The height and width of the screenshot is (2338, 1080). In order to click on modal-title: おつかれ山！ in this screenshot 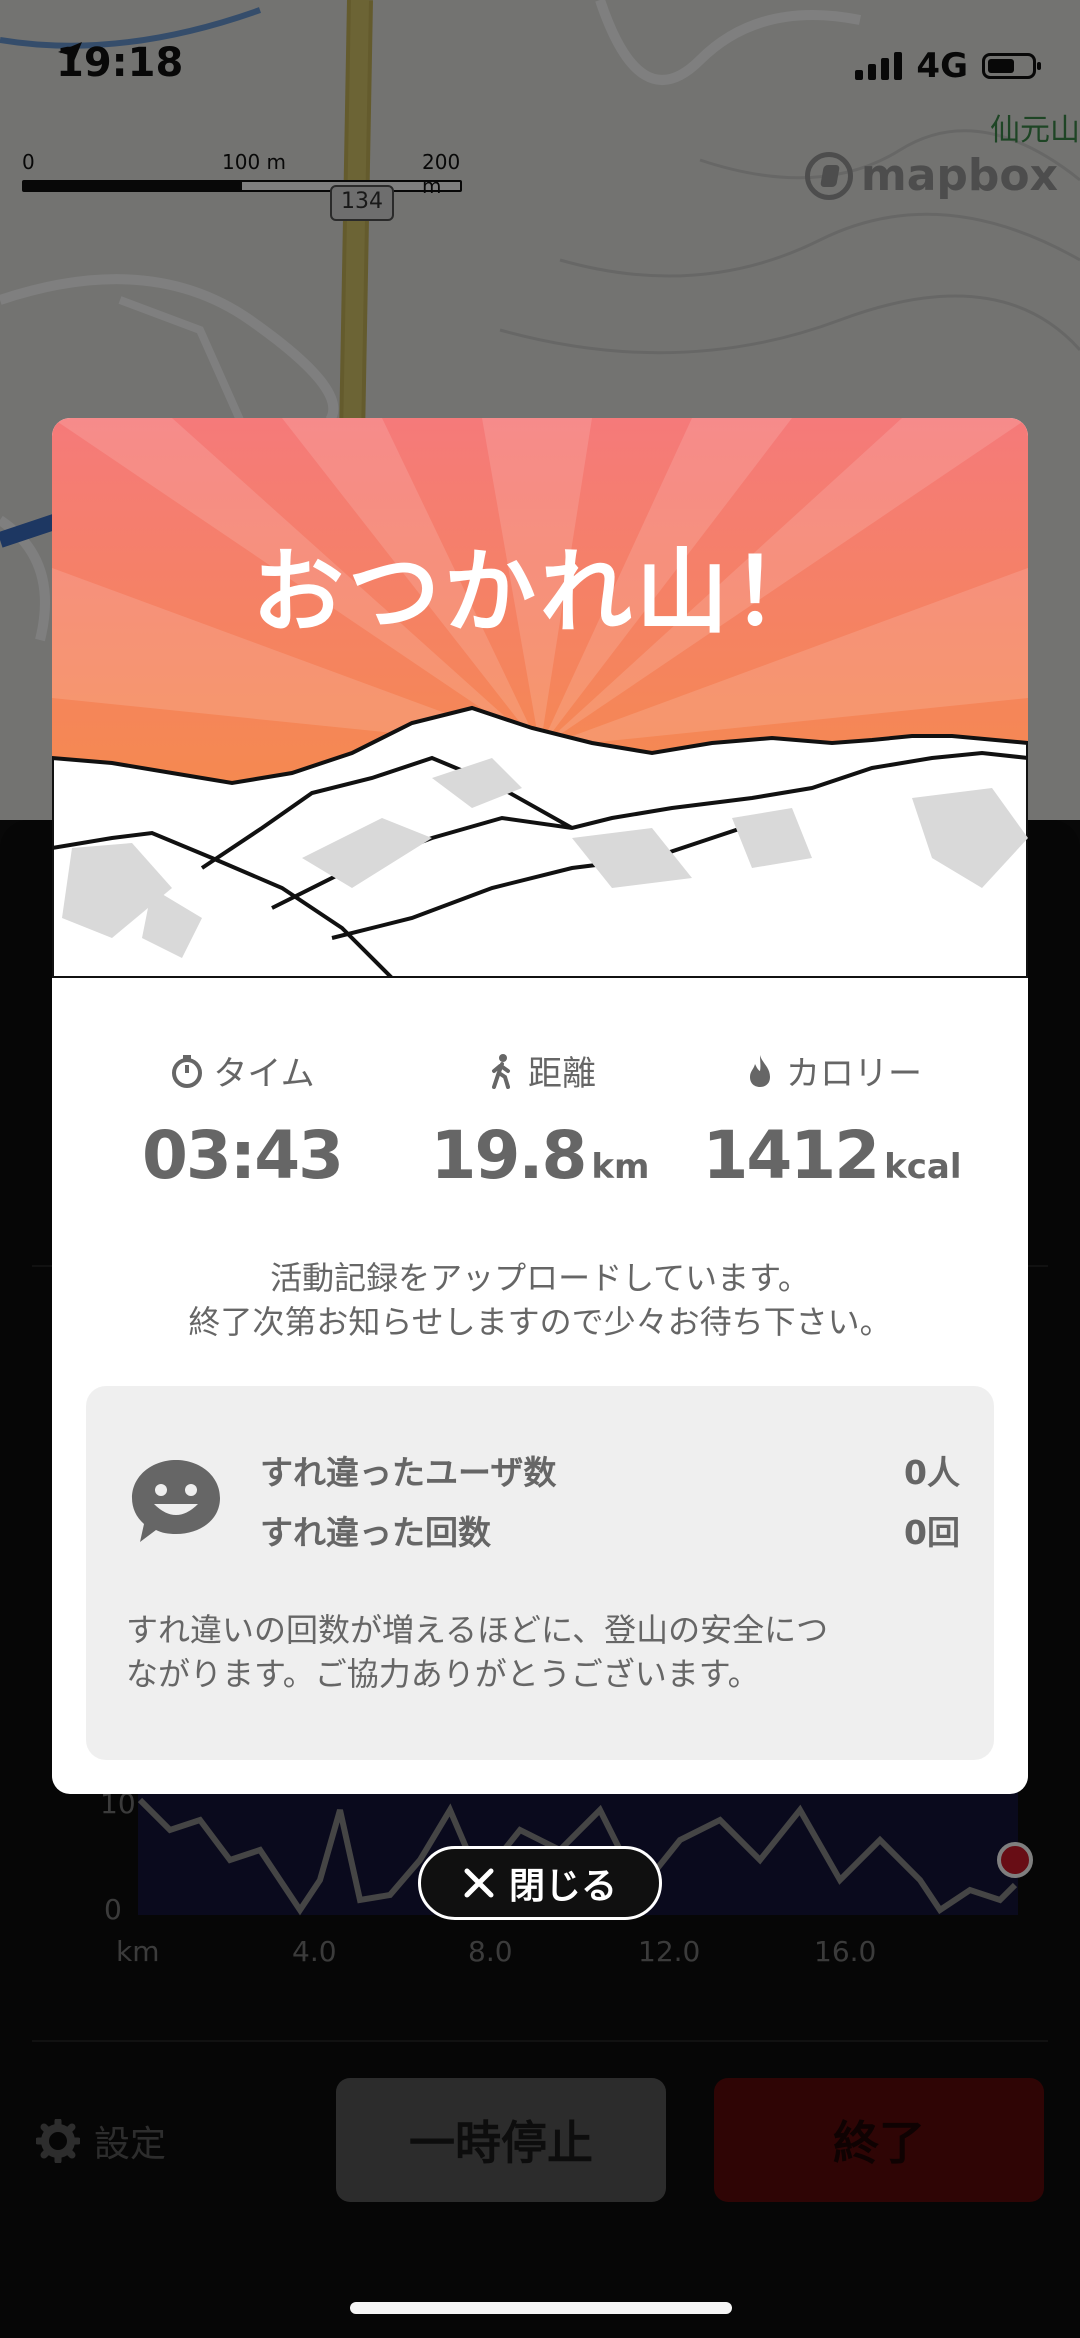, I will do `click(539, 592)`.